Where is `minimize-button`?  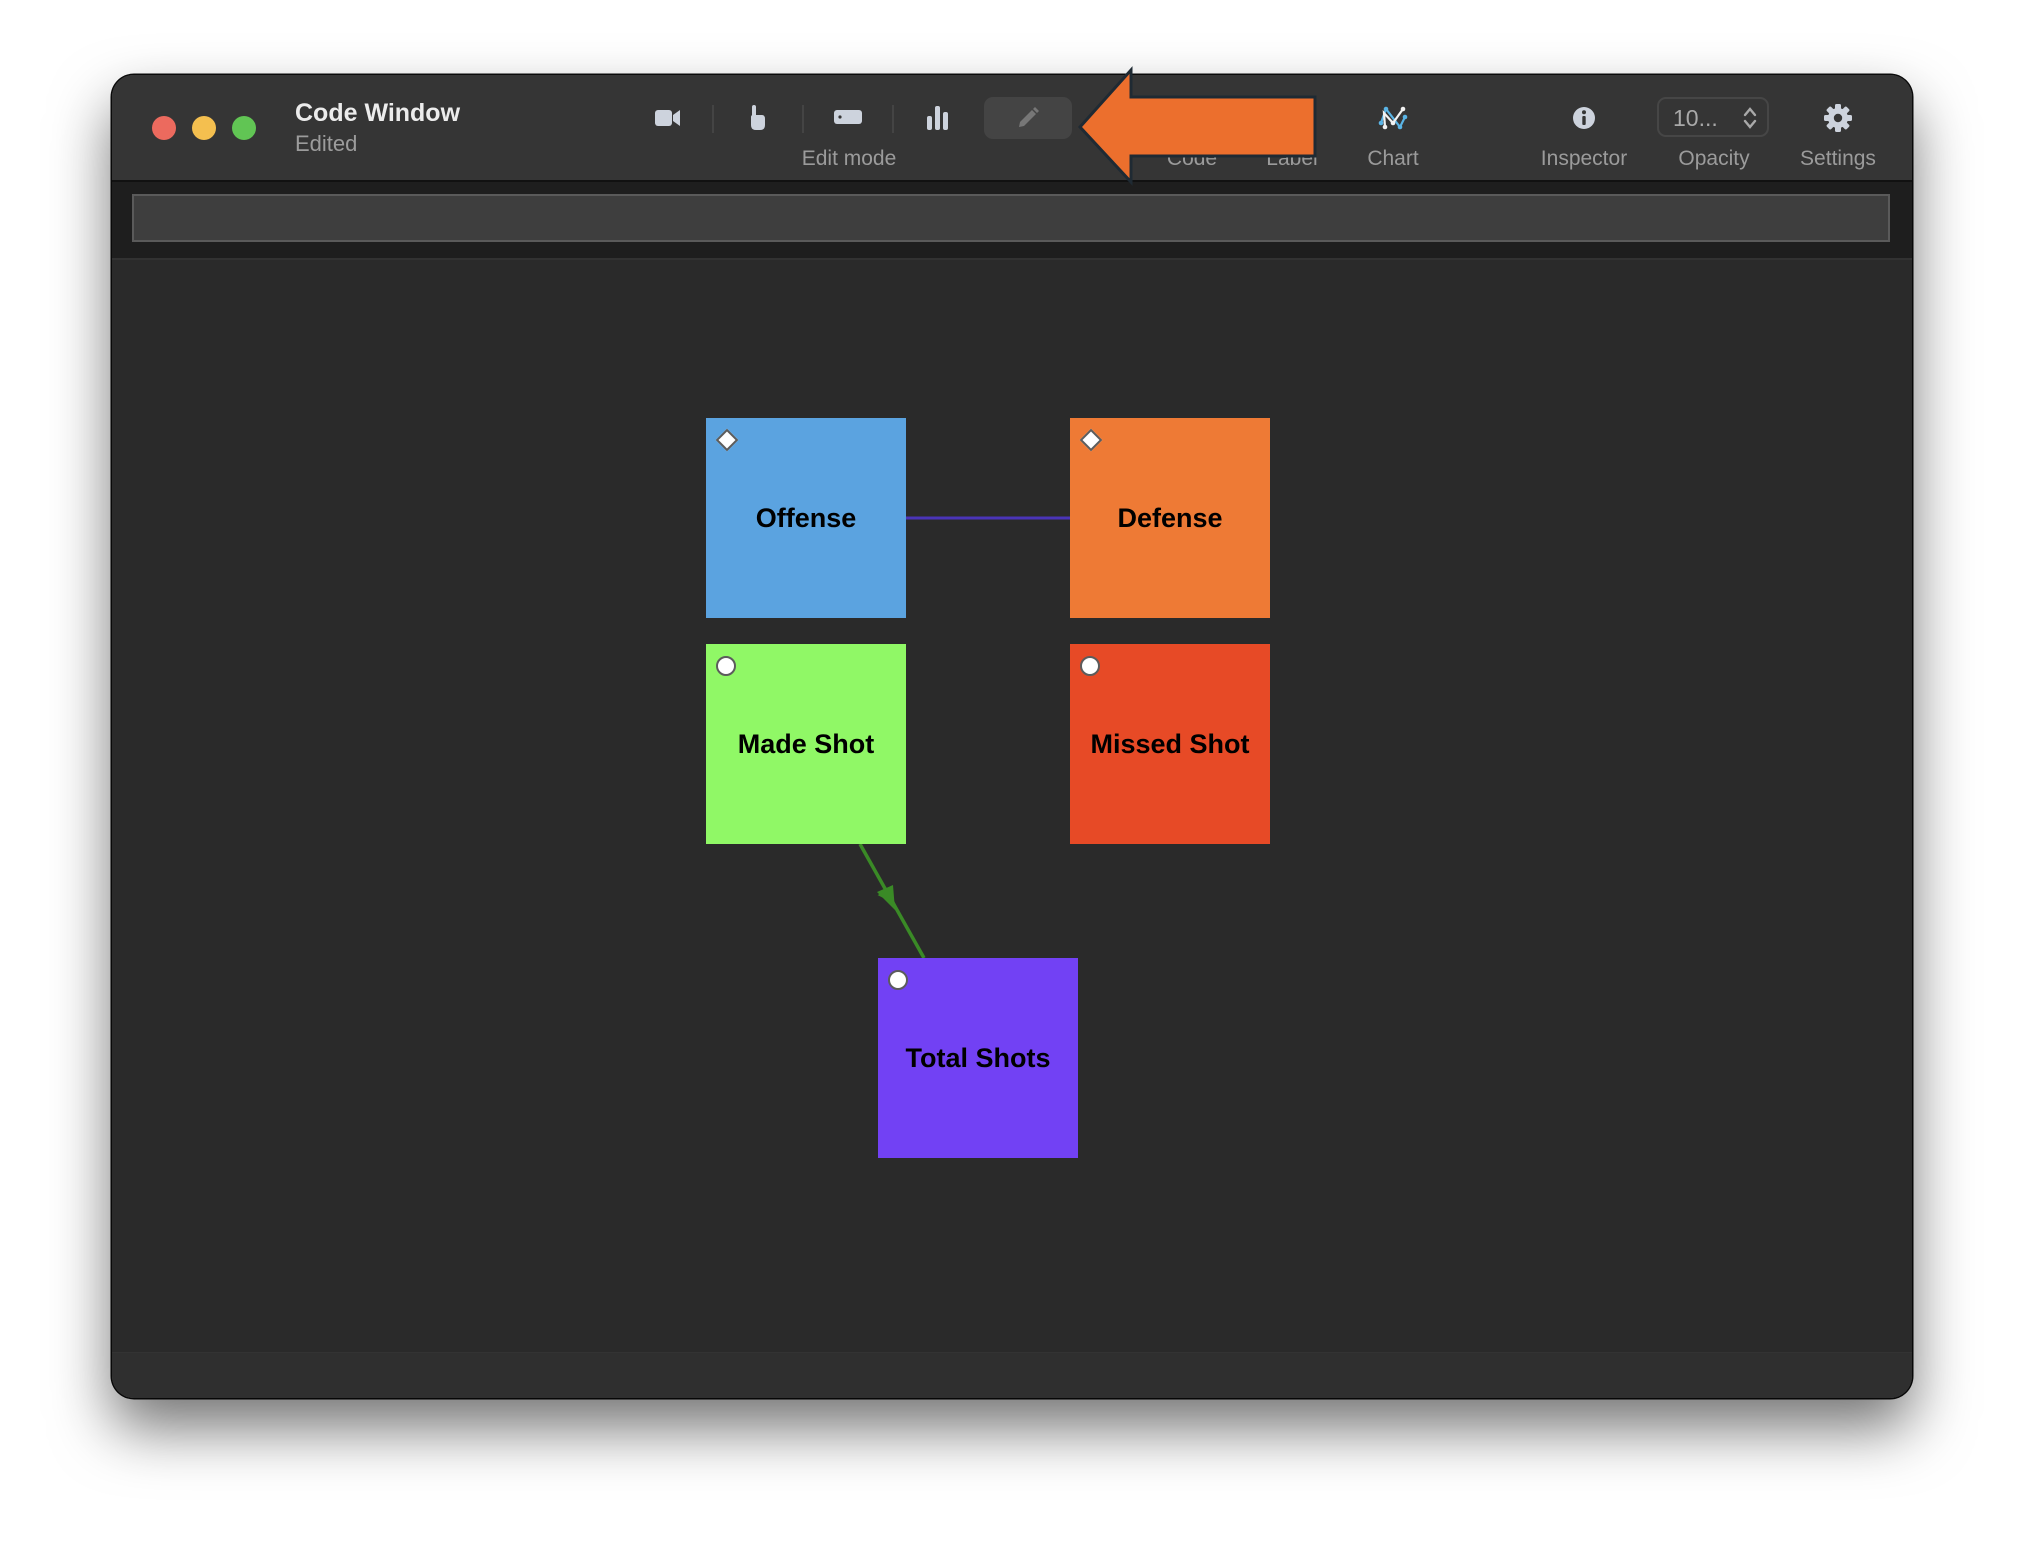
minimize-button is located at coordinates (204, 128).